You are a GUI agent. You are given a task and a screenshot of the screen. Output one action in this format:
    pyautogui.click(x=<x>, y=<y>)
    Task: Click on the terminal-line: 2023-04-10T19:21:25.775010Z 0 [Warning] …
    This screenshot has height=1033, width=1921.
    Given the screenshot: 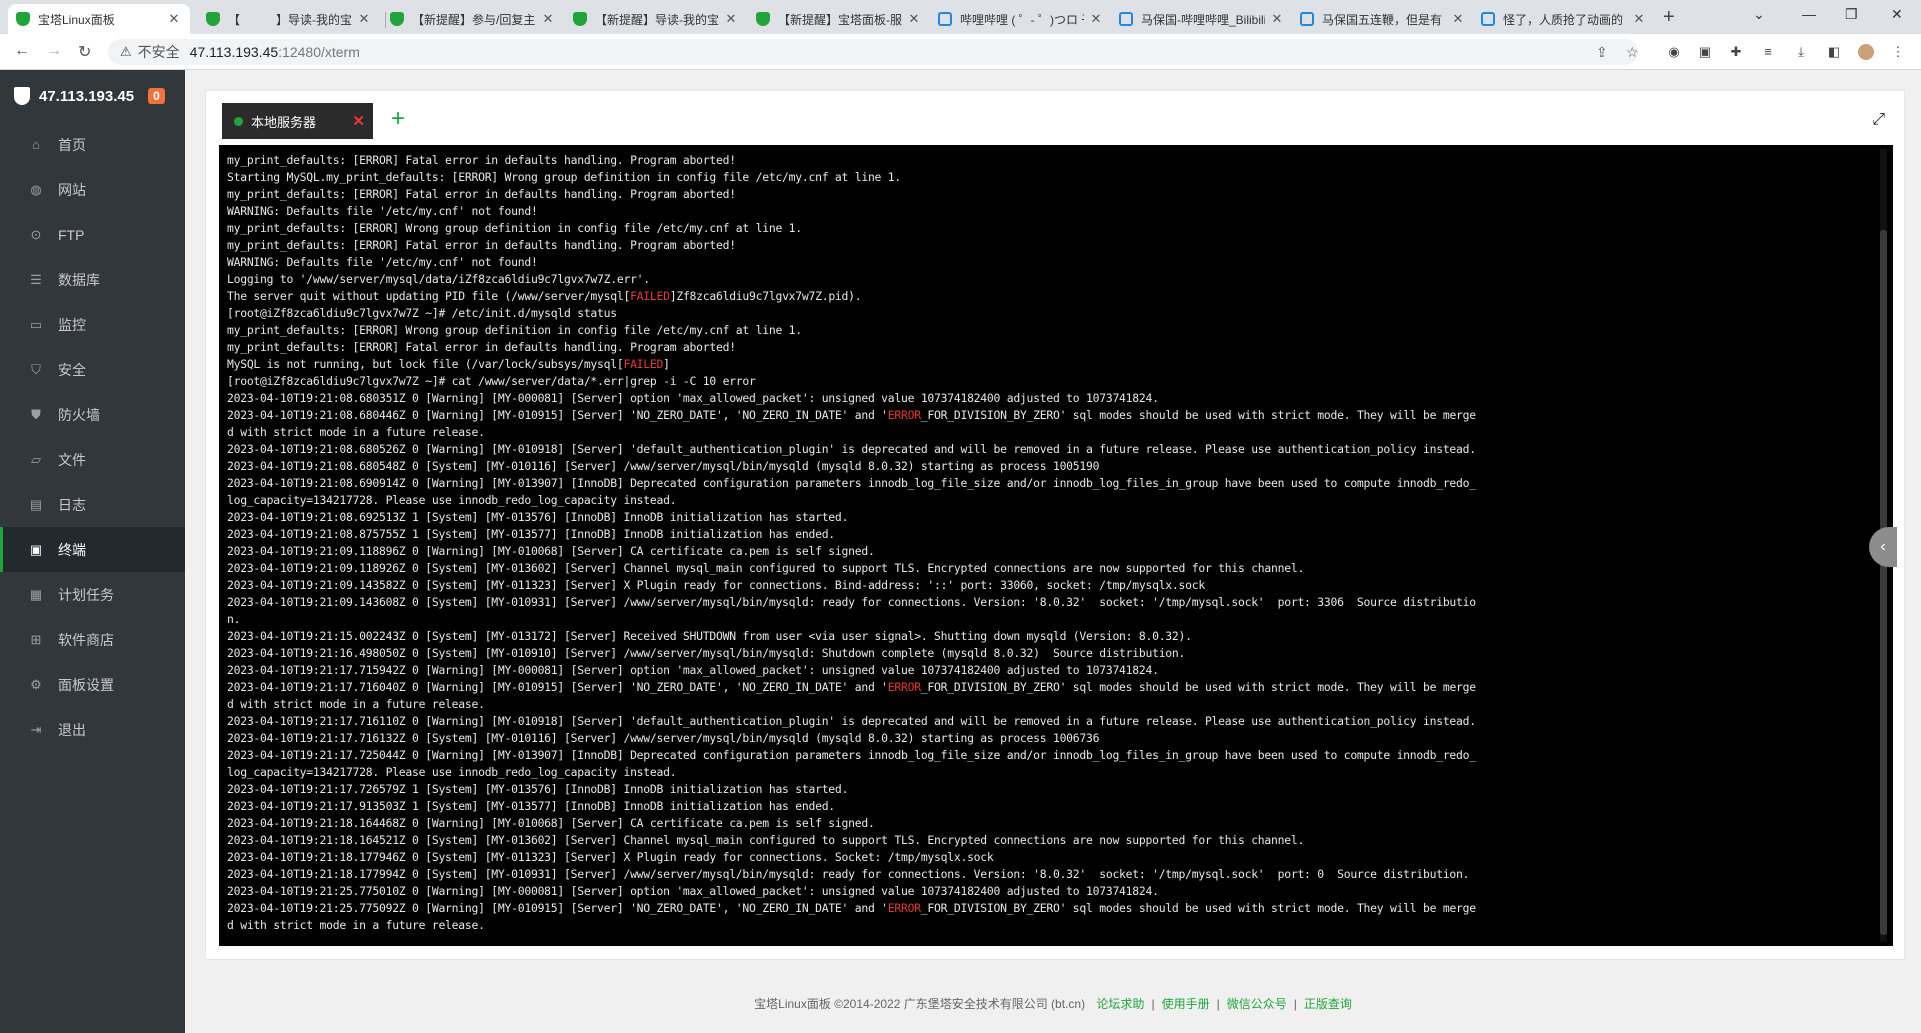 What is the action you would take?
    pyautogui.click(x=693, y=891)
    